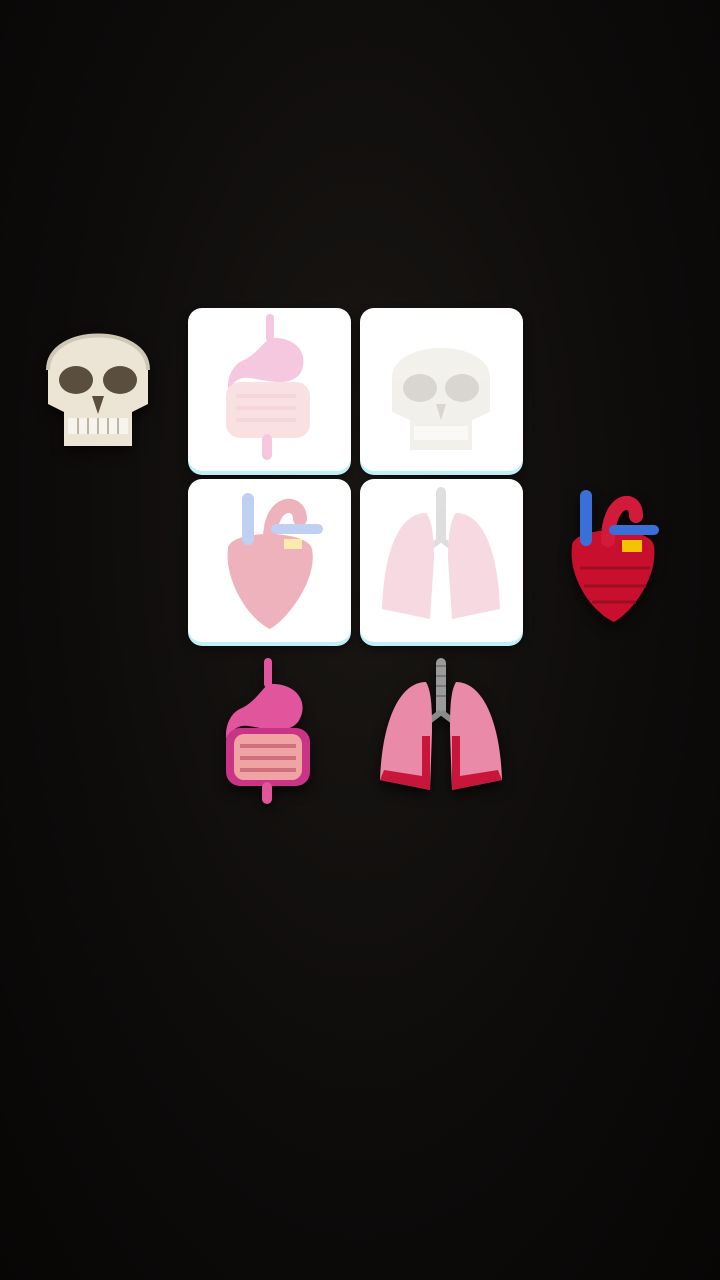 This screenshot has width=720, height=1280. Describe the element at coordinates (356, 475) in the screenshot. I see `target-board` at that location.